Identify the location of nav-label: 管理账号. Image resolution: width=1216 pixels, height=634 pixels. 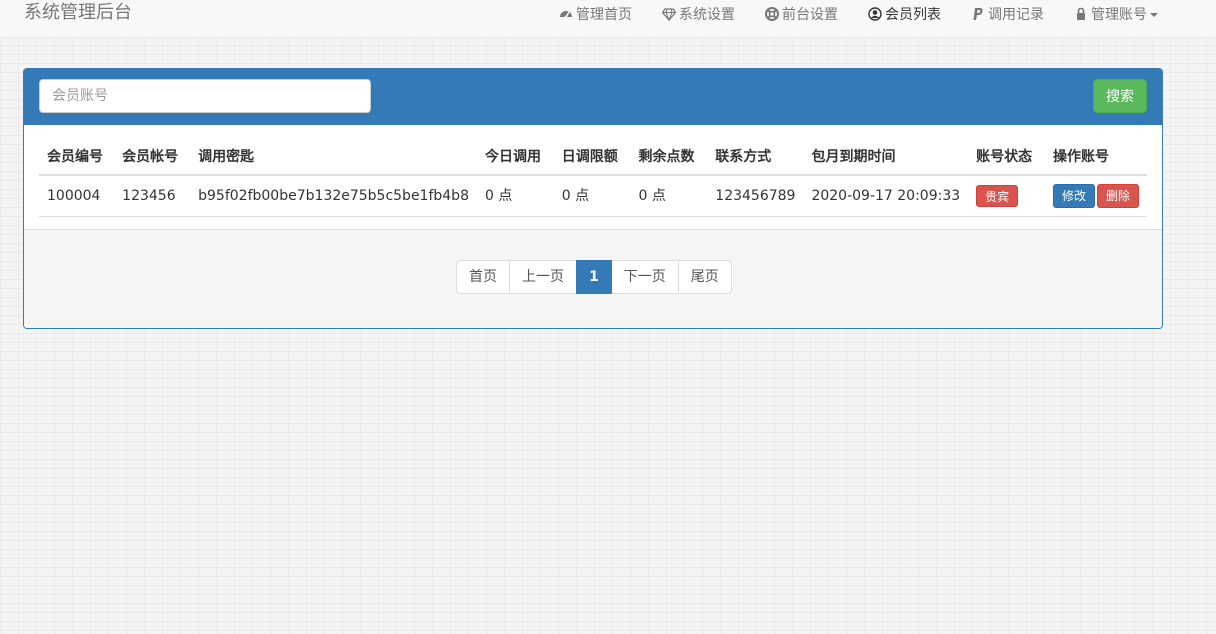
(1119, 15).